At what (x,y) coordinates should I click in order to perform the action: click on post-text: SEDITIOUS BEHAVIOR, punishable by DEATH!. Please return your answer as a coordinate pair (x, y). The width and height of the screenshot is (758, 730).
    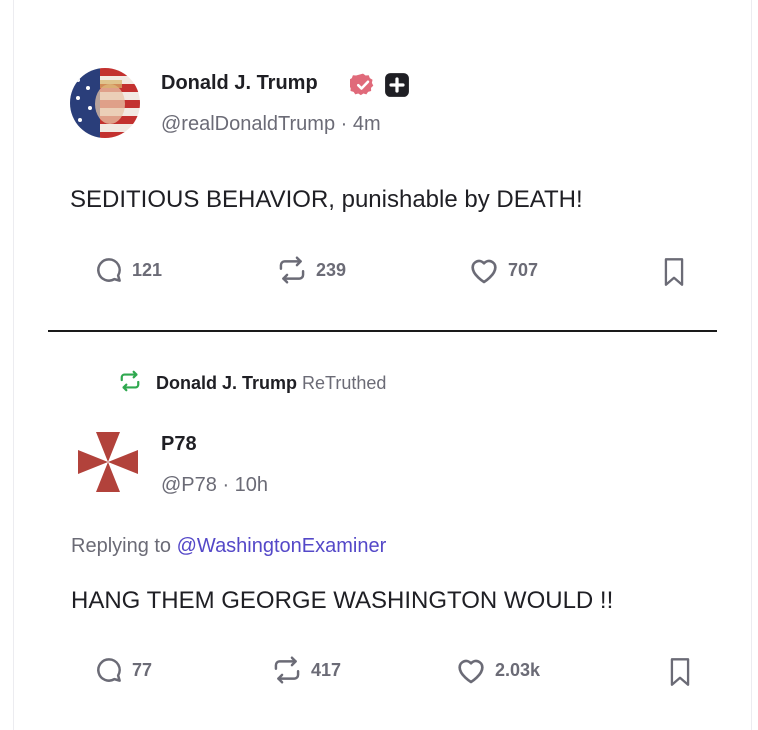
    Looking at the image, I should click on (326, 199).